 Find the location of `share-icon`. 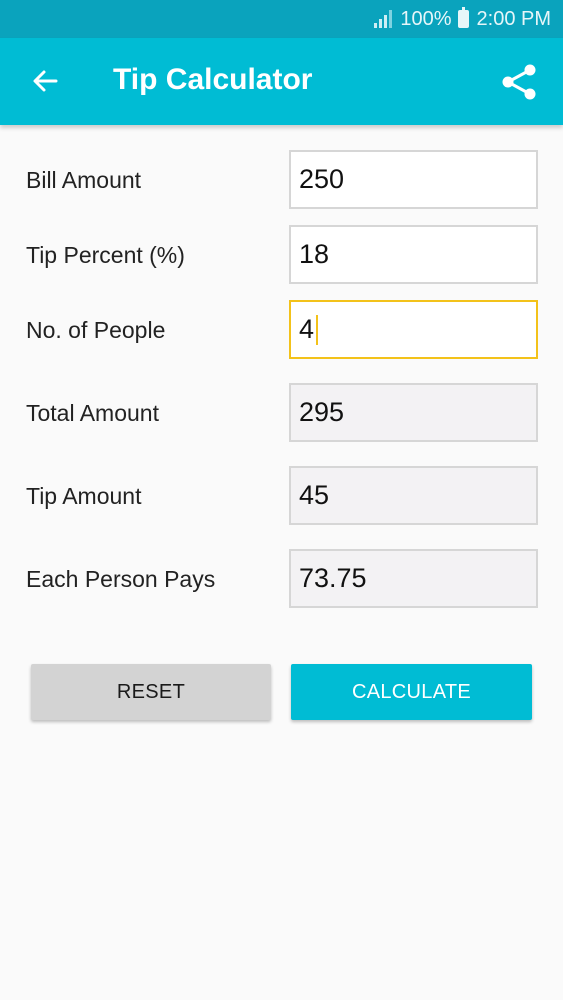

share-icon is located at coordinates (519, 82).